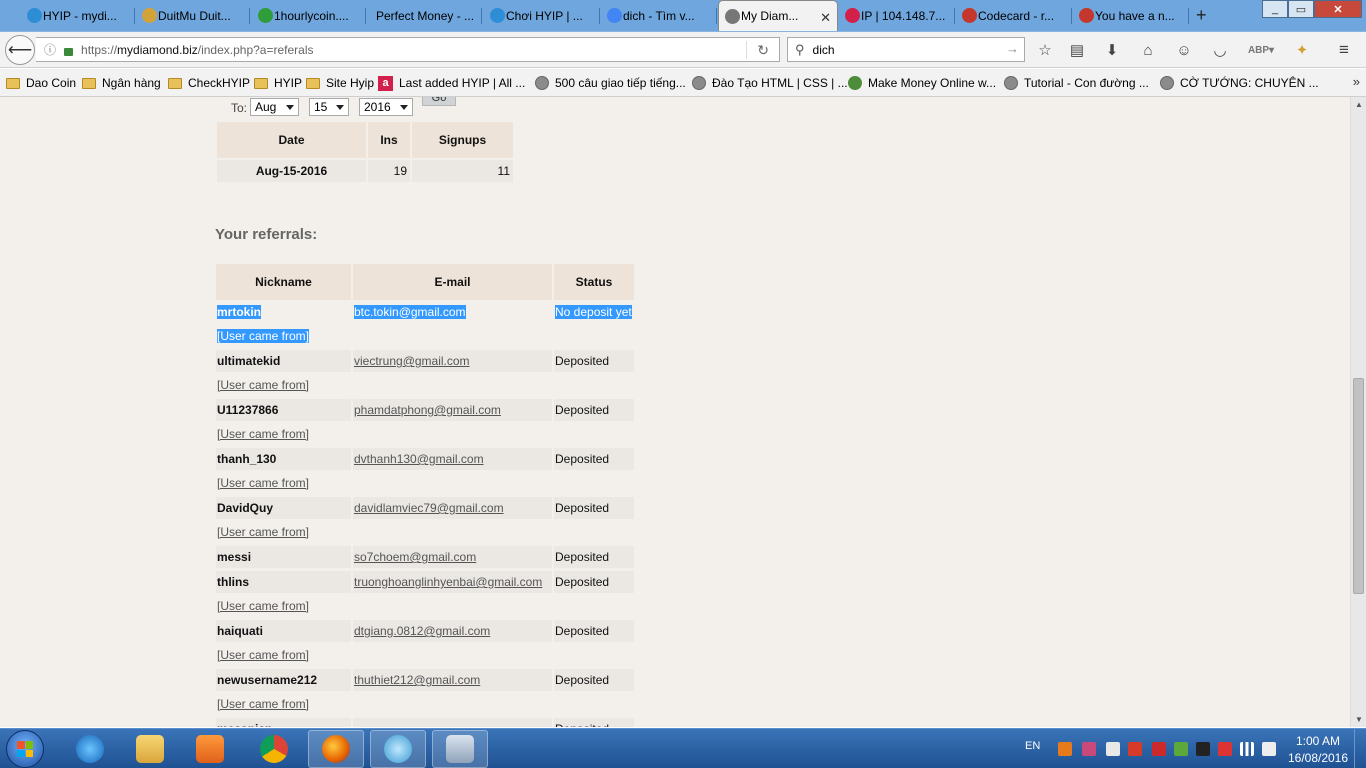 This screenshot has width=1366, height=768. What do you see at coordinates (1113, 749) in the screenshot?
I see `tray-chat-icon` at bounding box center [1113, 749].